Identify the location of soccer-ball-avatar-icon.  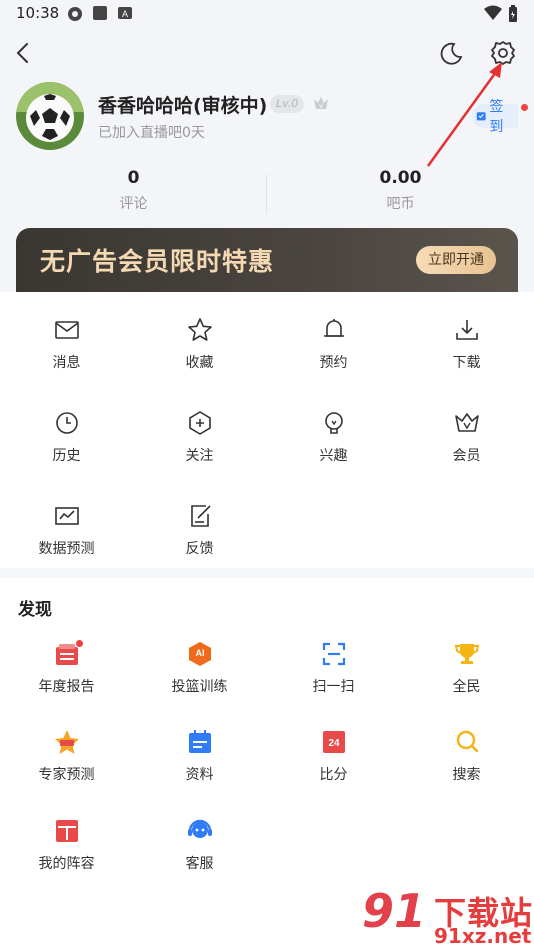
(50, 116).